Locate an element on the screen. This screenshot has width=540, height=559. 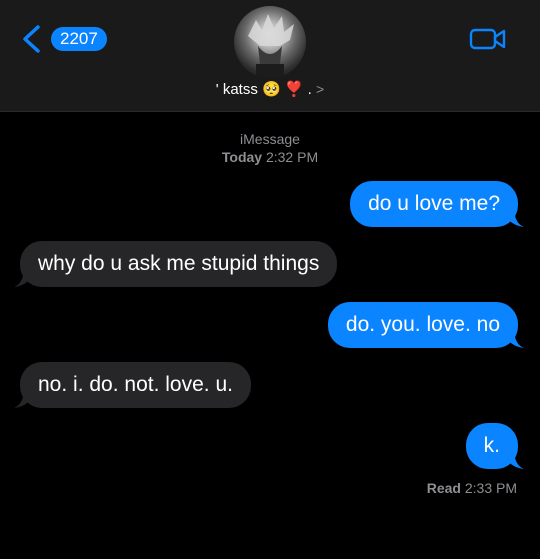
message-bubble-outgoing: do. you. love. no is located at coordinates (425, 325).